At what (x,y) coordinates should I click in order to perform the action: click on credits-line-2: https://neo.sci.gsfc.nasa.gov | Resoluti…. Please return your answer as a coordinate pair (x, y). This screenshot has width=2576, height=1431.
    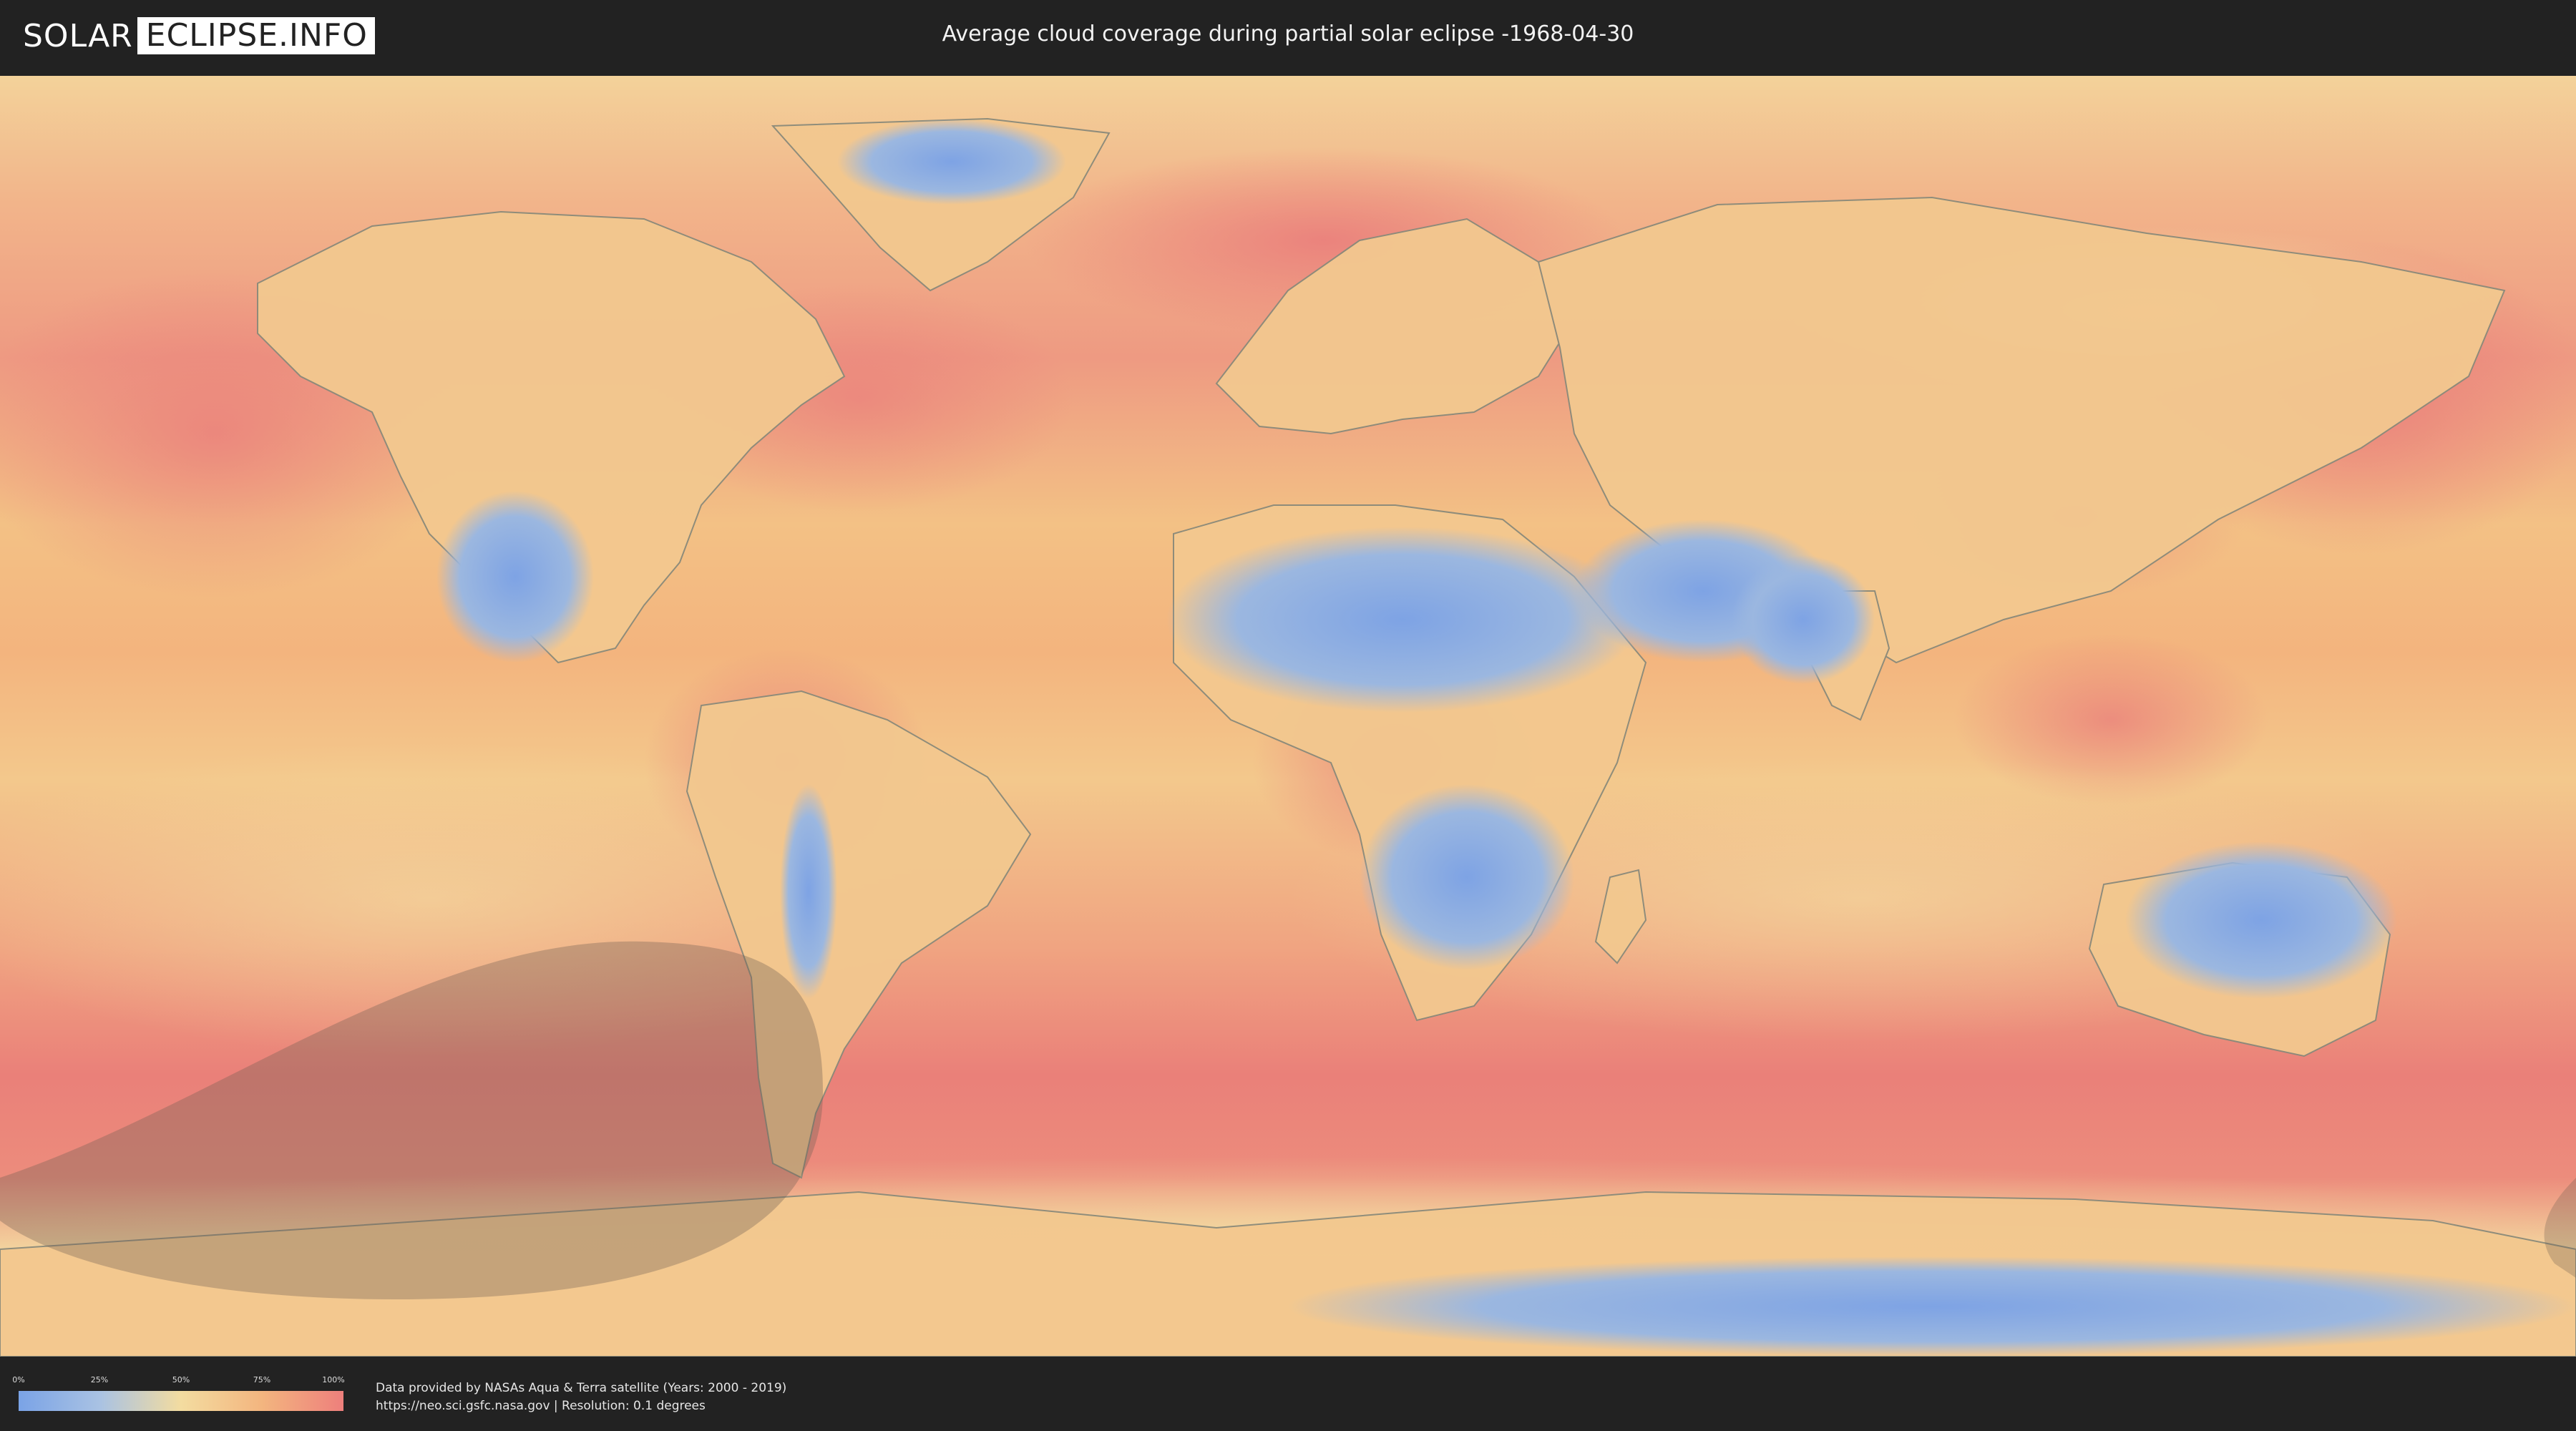
    Looking at the image, I should click on (541, 1406).